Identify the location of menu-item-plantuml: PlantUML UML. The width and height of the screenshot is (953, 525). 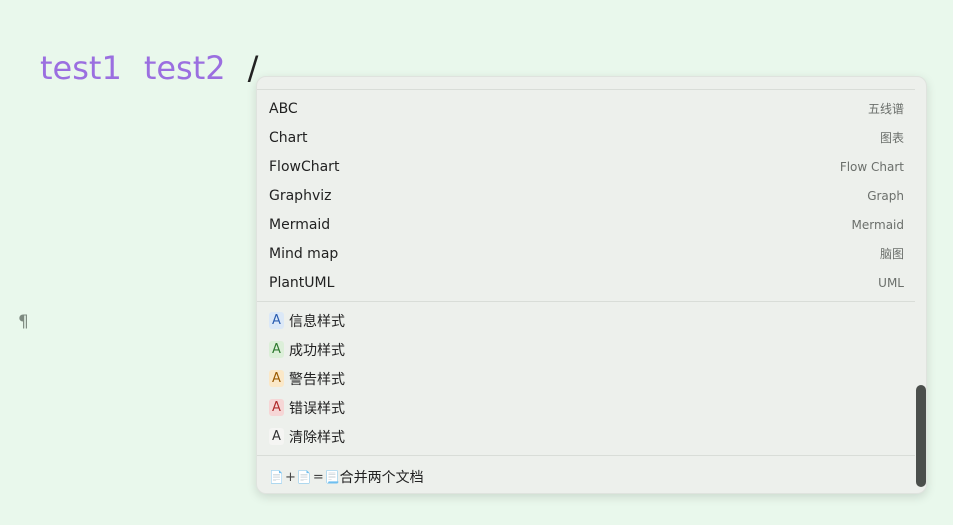
(591, 282).